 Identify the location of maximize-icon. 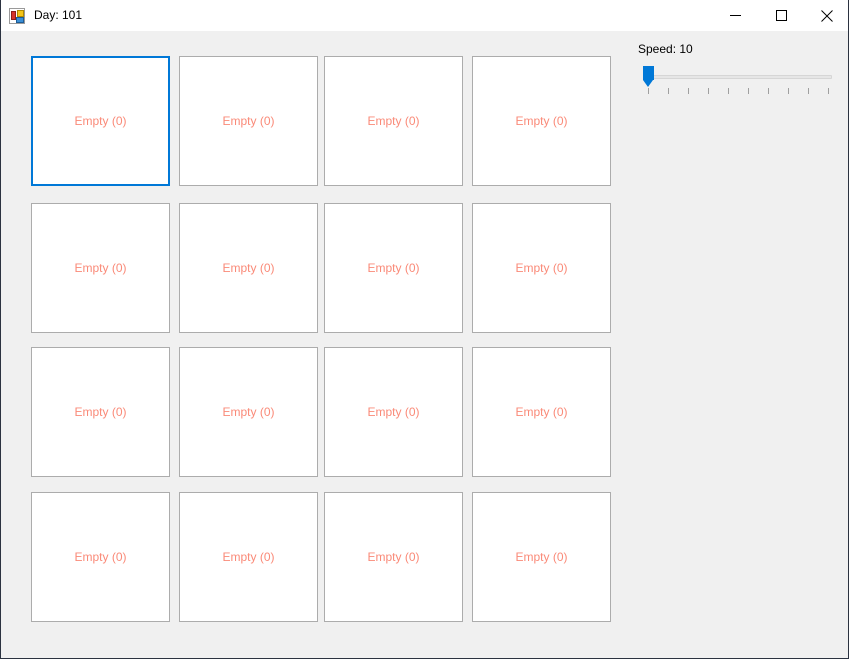
(781, 15).